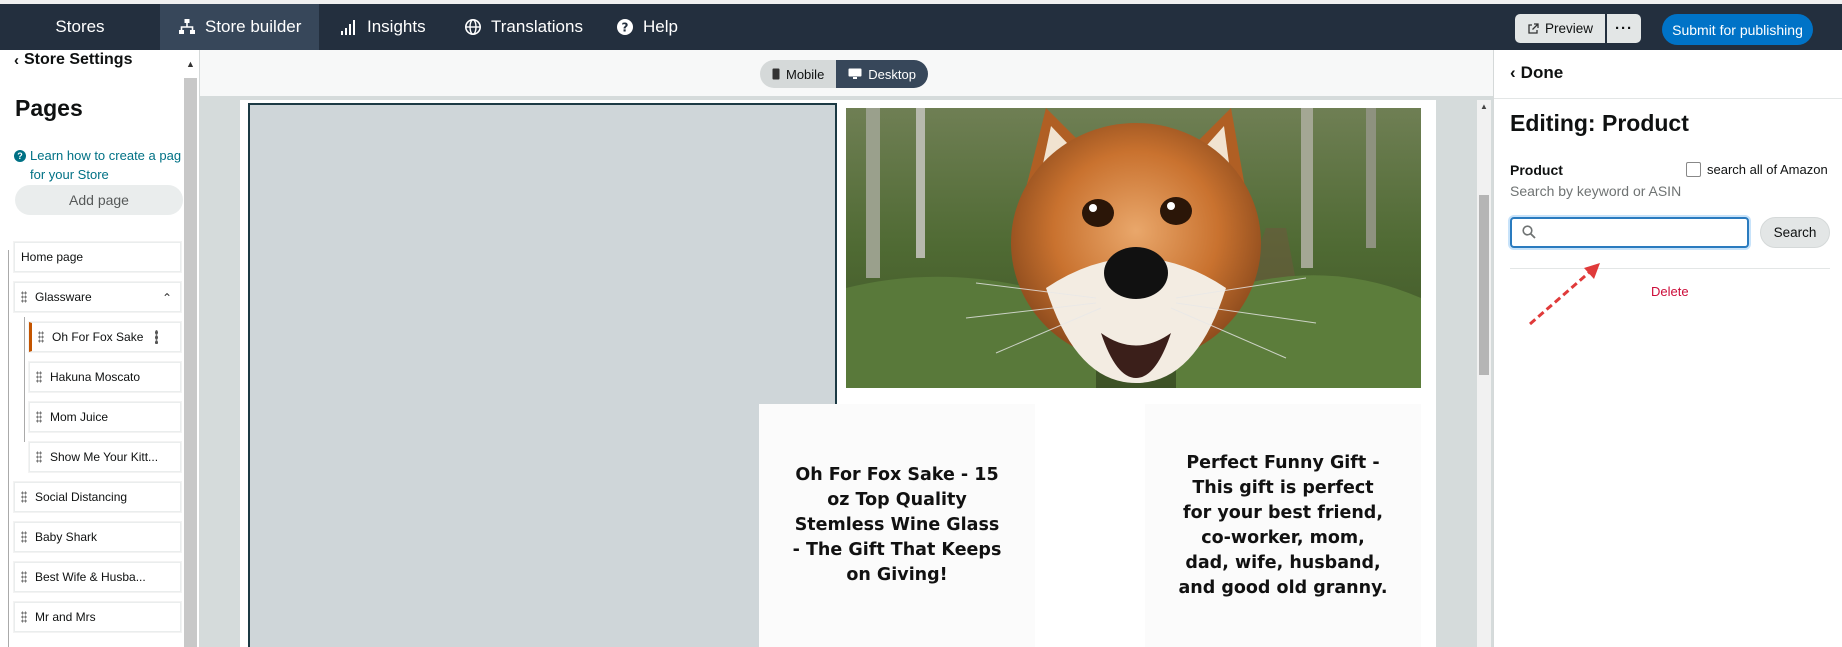 Image resolution: width=1842 pixels, height=647 pixels. What do you see at coordinates (1596, 191) in the screenshot?
I see `search-hint: Search by keyword or ASIN` at bounding box center [1596, 191].